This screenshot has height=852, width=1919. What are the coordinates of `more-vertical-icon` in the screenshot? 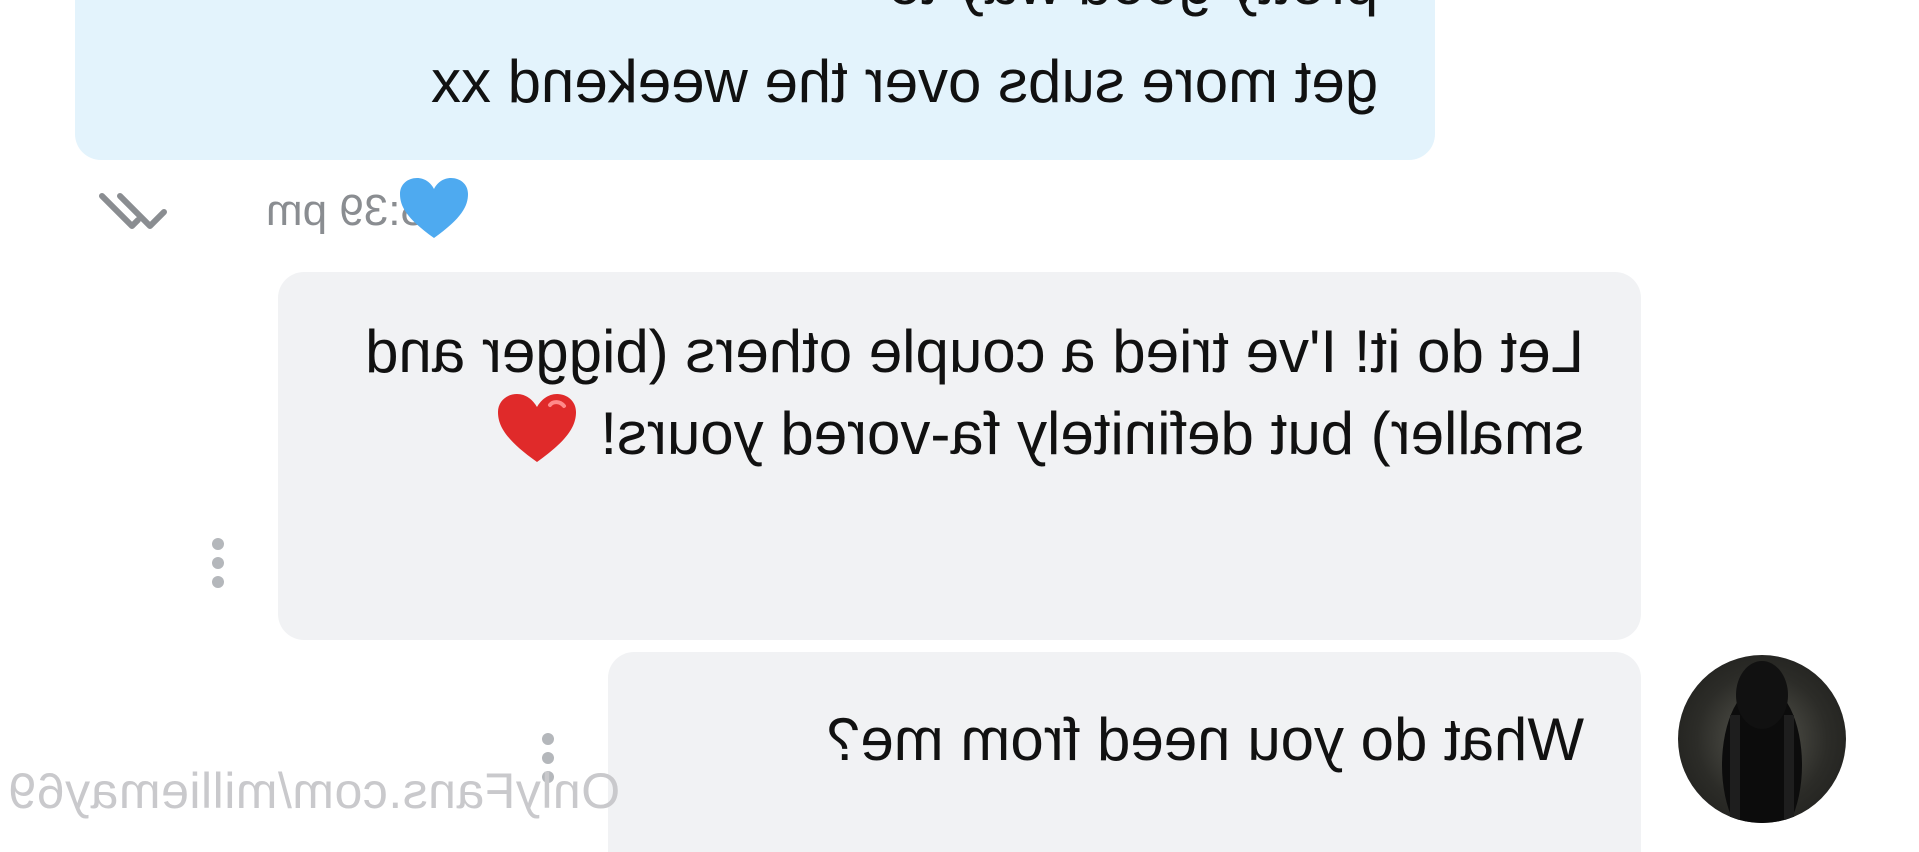 It's located at (218, 566).